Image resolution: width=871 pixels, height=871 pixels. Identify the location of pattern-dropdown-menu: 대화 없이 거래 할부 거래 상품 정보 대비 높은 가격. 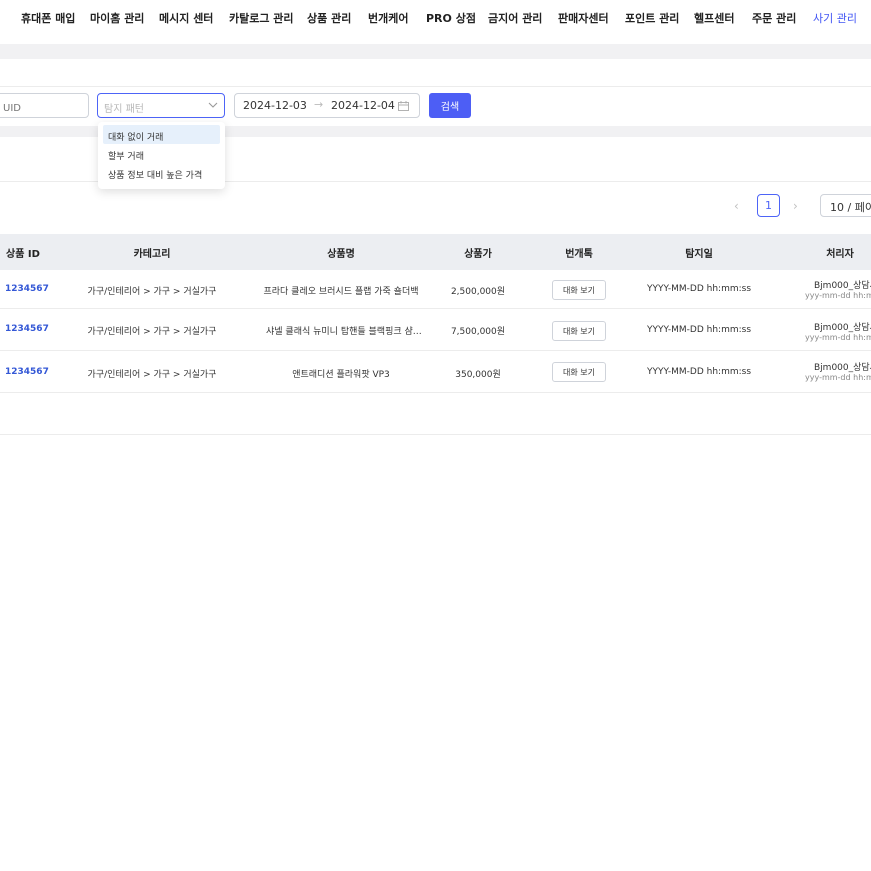
(161, 155).